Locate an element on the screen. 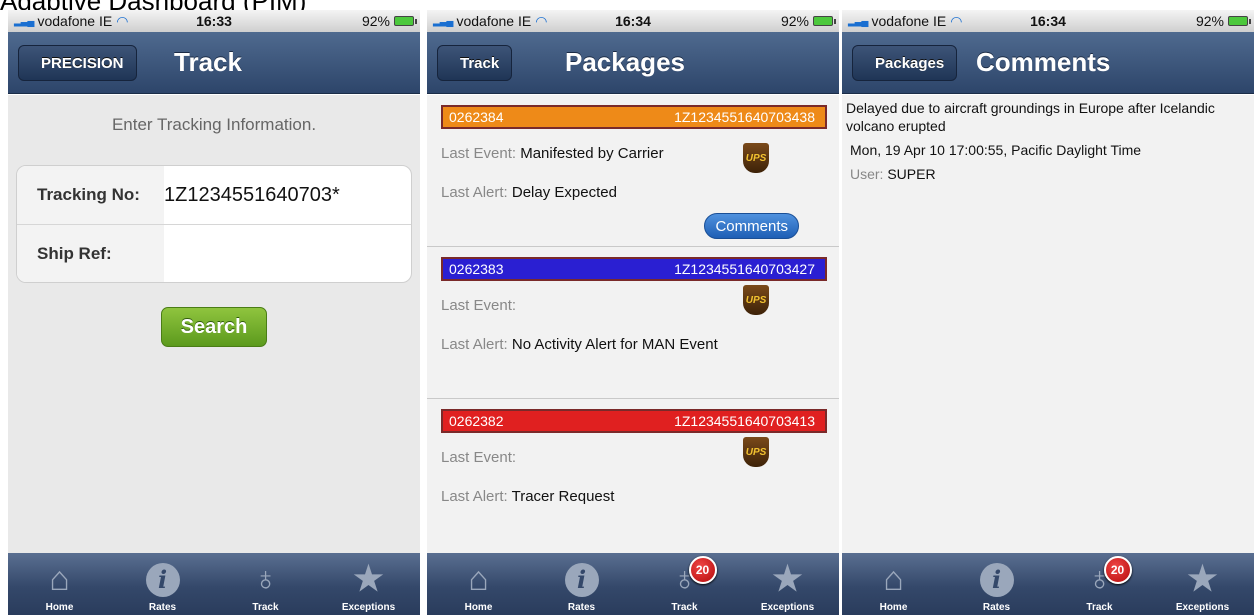 The width and height of the screenshot is (1259, 615). back-button-label: Packages is located at coordinates (910, 63).